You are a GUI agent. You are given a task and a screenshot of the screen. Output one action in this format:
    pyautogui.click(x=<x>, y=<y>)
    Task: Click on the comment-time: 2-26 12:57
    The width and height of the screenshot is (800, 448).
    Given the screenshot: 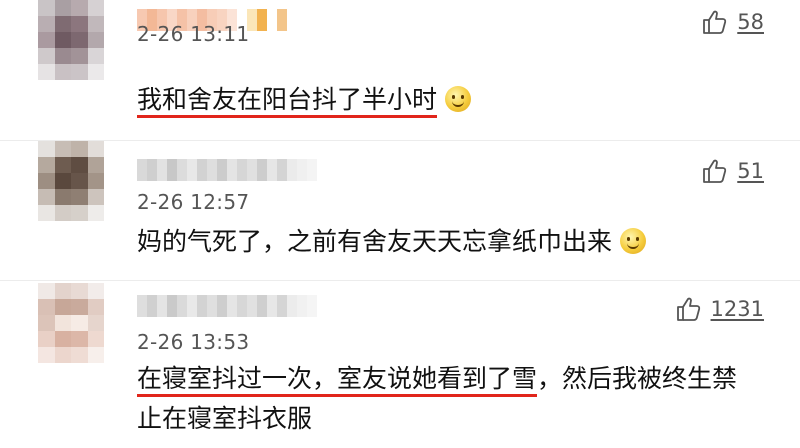 What is the action you would take?
    pyautogui.click(x=193, y=202)
    